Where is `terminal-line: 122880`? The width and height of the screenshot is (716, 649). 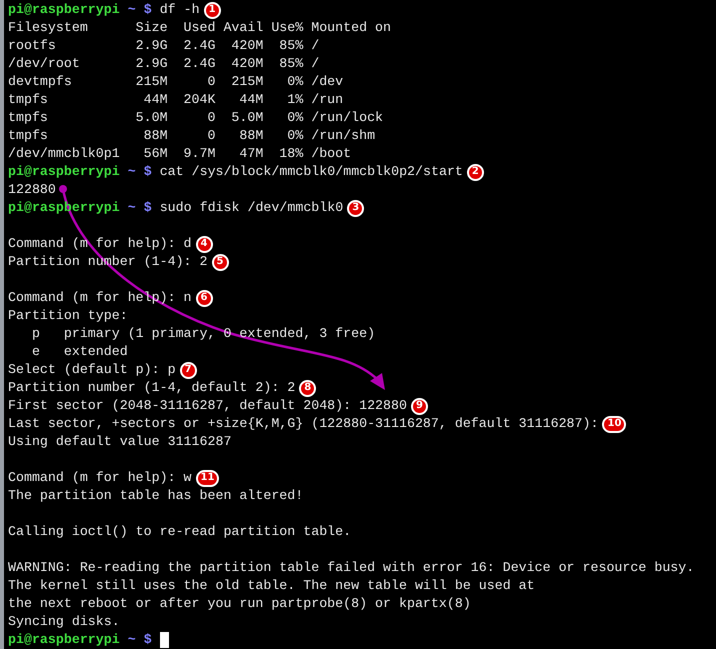 terminal-line: 122880 is located at coordinates (32, 190).